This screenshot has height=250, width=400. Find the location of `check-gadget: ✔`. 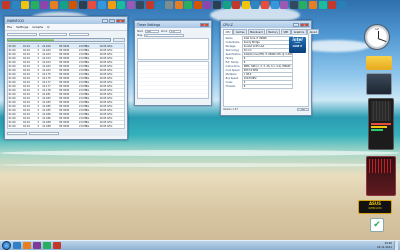

check-gadget: ✔ is located at coordinates (377, 225).